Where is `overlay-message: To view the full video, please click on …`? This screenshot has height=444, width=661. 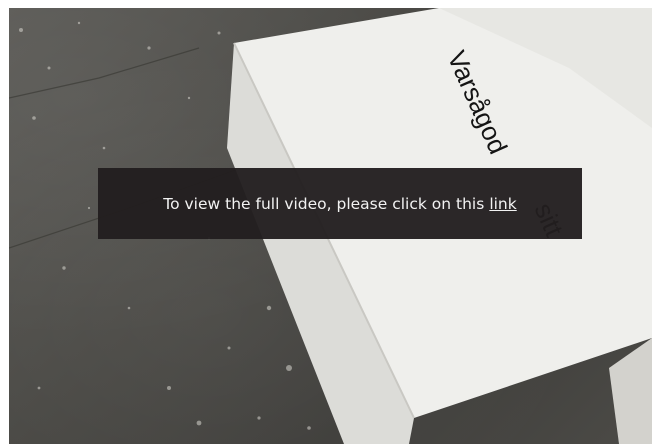 overlay-message: To view the full video, please click on … is located at coordinates (324, 203).